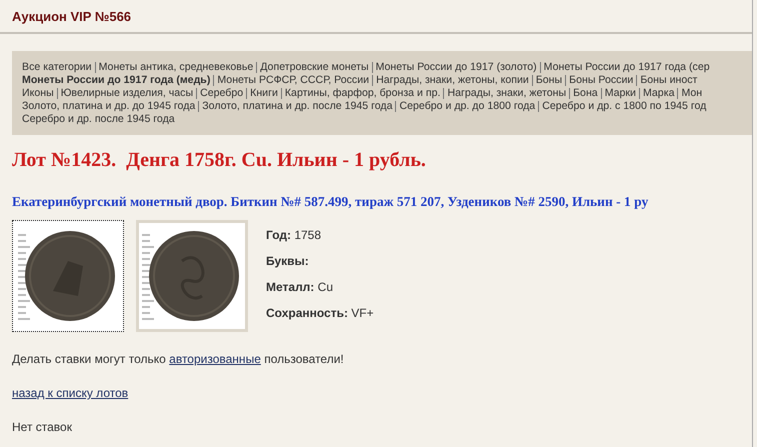 Image resolution: width=757 pixels, height=447 pixels. What do you see at coordinates (601, 80) in the screenshot?
I see `category-link: Боны России` at bounding box center [601, 80].